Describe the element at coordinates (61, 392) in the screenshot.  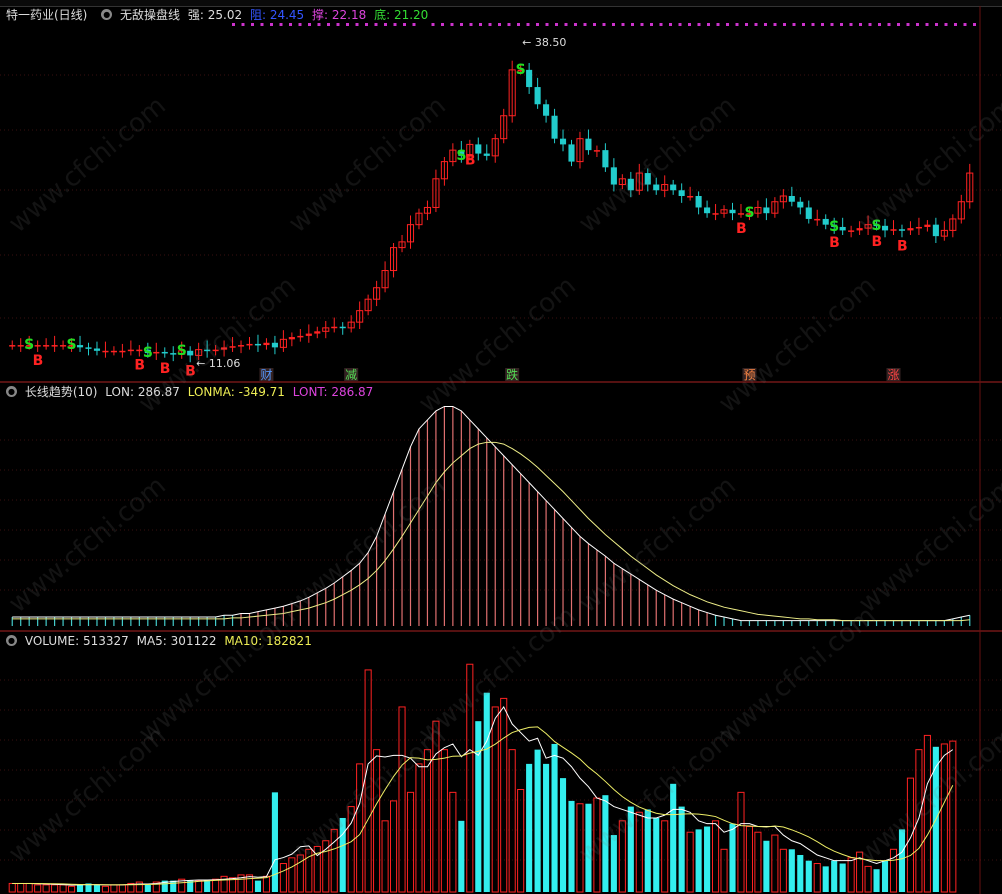
I see `lon-title: 长线趋势(10)` at that location.